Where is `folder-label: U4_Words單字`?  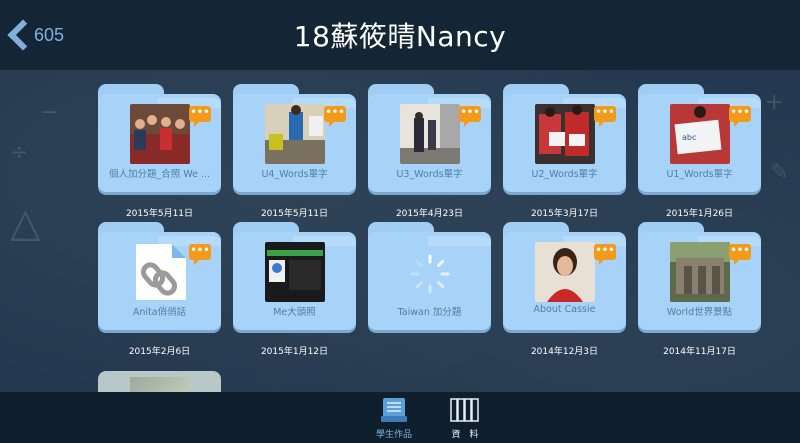
folder-label: U4_Words單字 is located at coordinates (294, 174).